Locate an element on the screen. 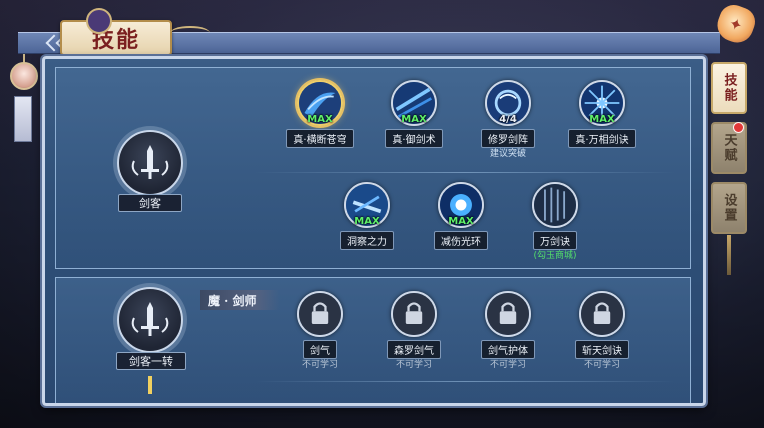 The image size is (764, 428). swirl-ornament-icon is located at coordinates (190, 33).